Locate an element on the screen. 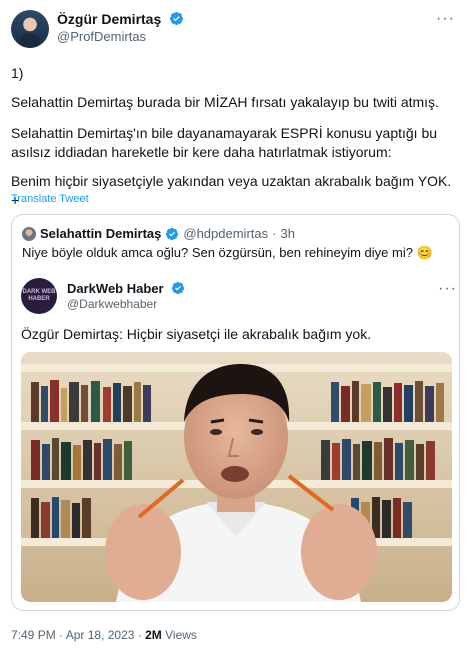 The height and width of the screenshot is (649, 467). quoted-tweet-header: Selahattin Demirtaş @hdpdemirtas · 3h is located at coordinates (158, 233).